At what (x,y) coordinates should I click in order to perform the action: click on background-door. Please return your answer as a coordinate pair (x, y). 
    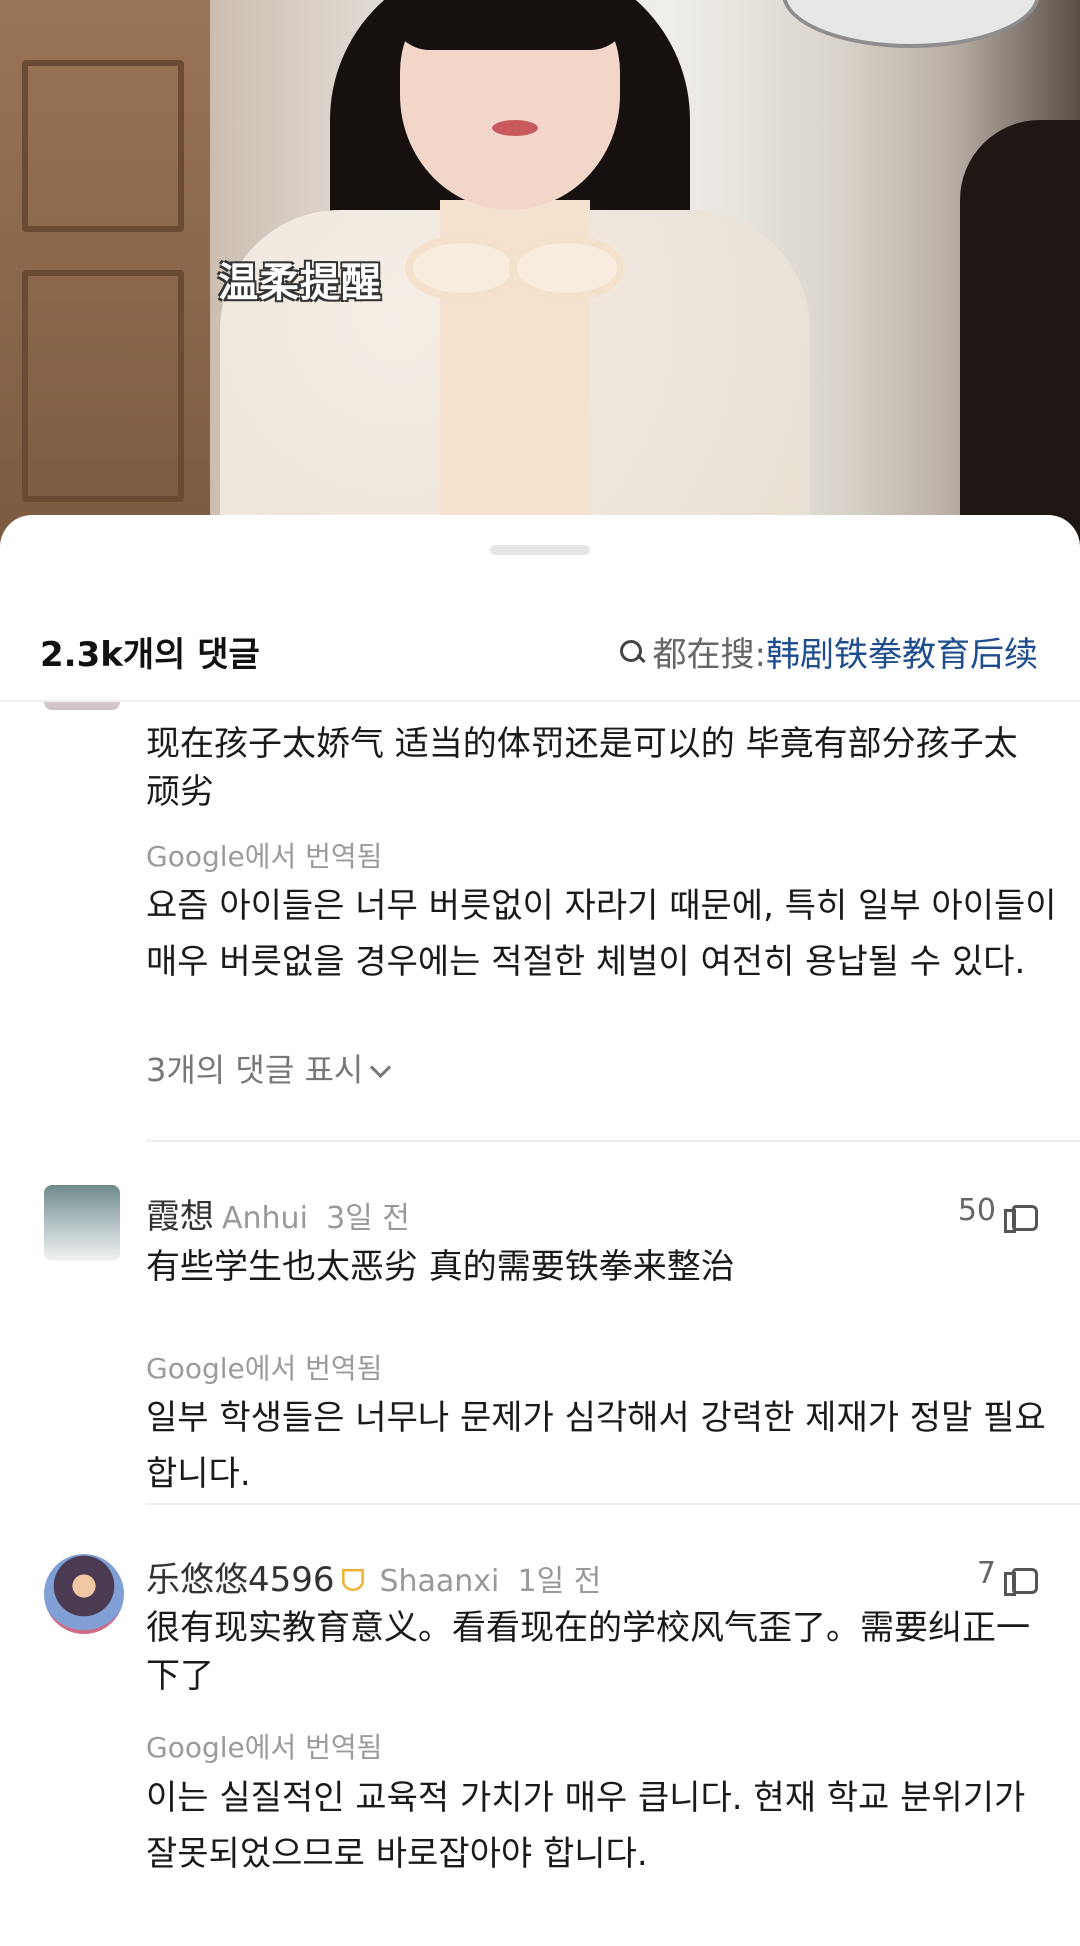
    Looking at the image, I should click on (105, 280).